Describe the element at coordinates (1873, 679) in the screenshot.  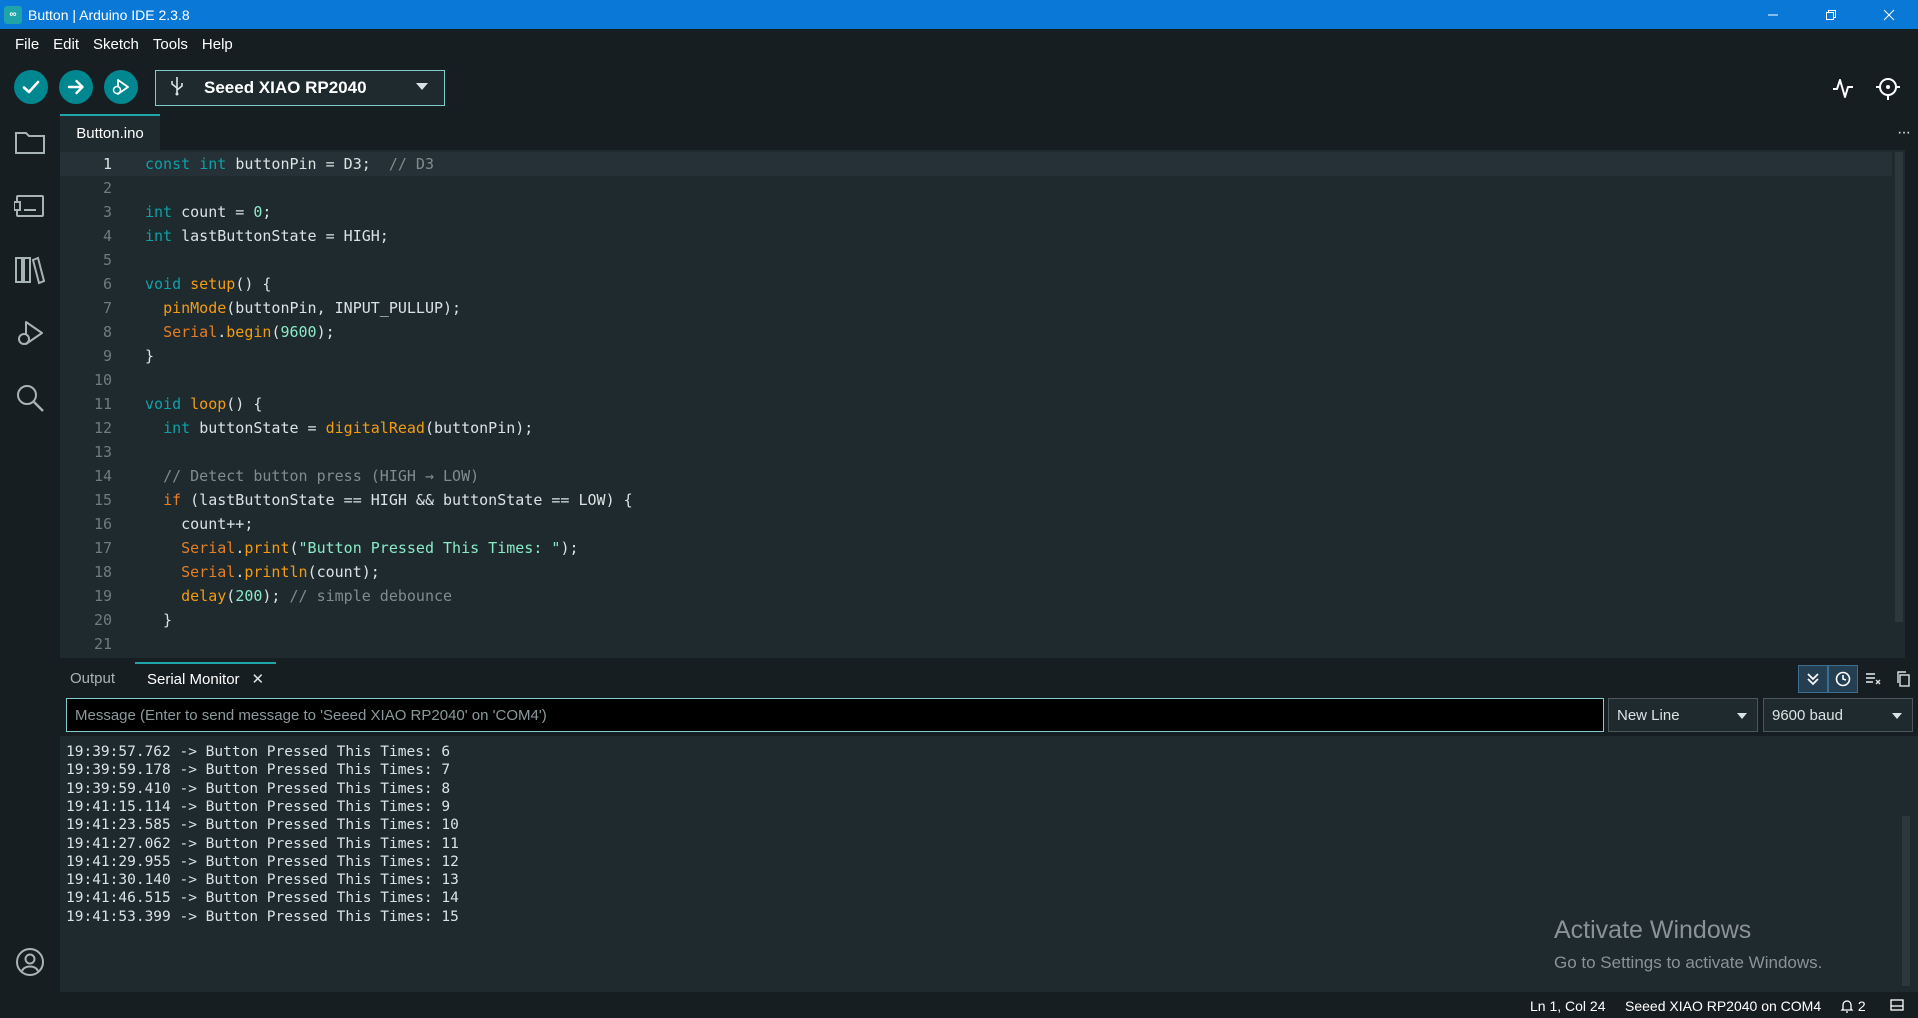
I see `clear-output-button` at that location.